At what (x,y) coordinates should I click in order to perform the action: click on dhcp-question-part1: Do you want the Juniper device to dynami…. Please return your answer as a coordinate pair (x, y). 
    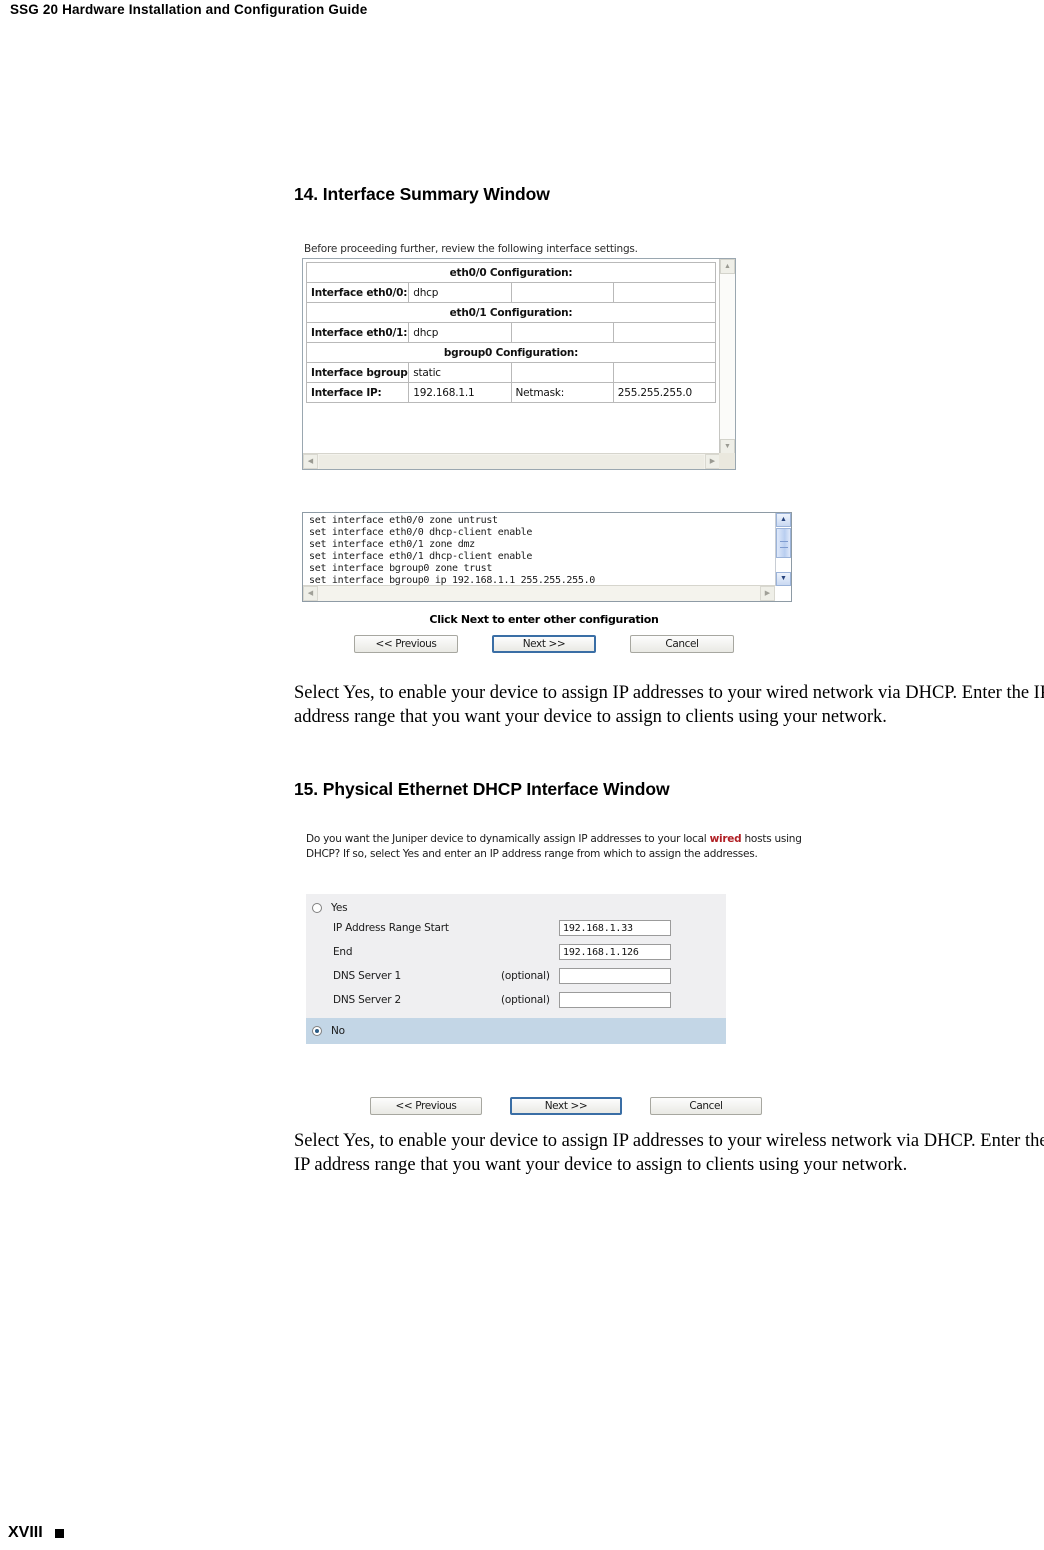
    Looking at the image, I should click on (508, 839).